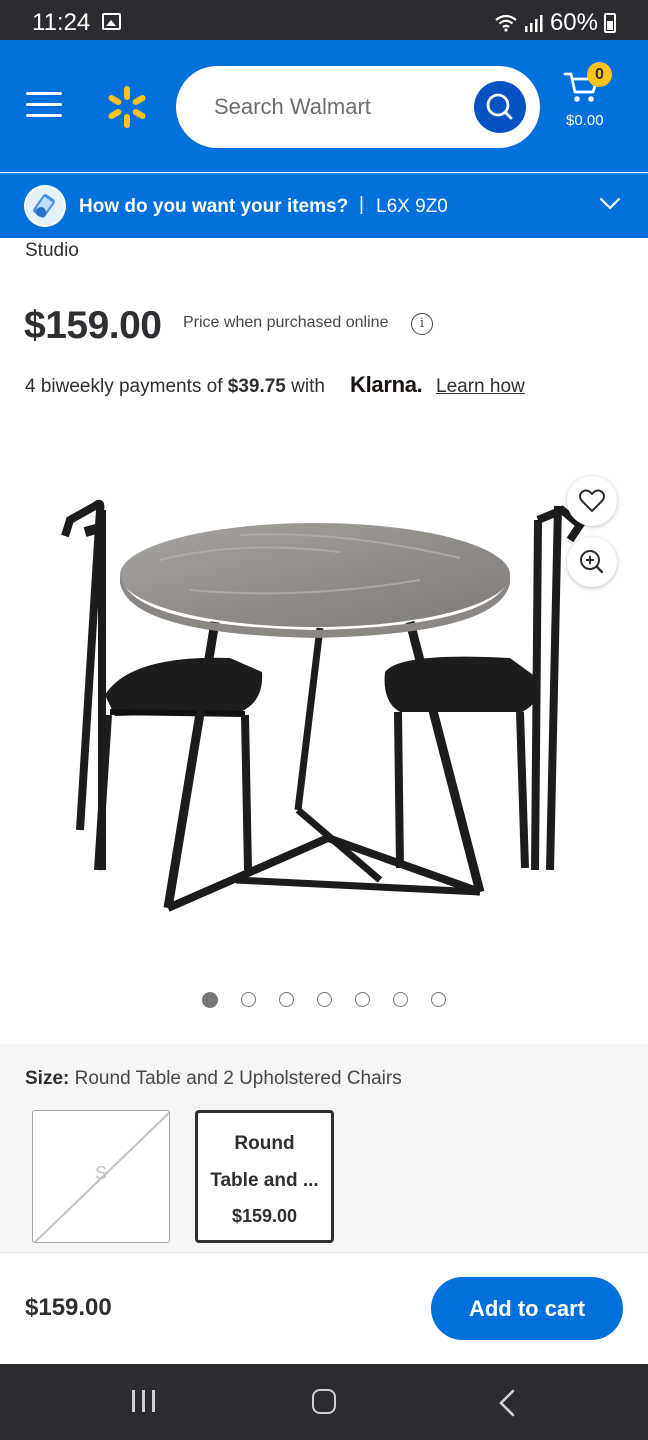  What do you see at coordinates (573, 22) in the screenshot?
I see `battery-percent: 60%` at bounding box center [573, 22].